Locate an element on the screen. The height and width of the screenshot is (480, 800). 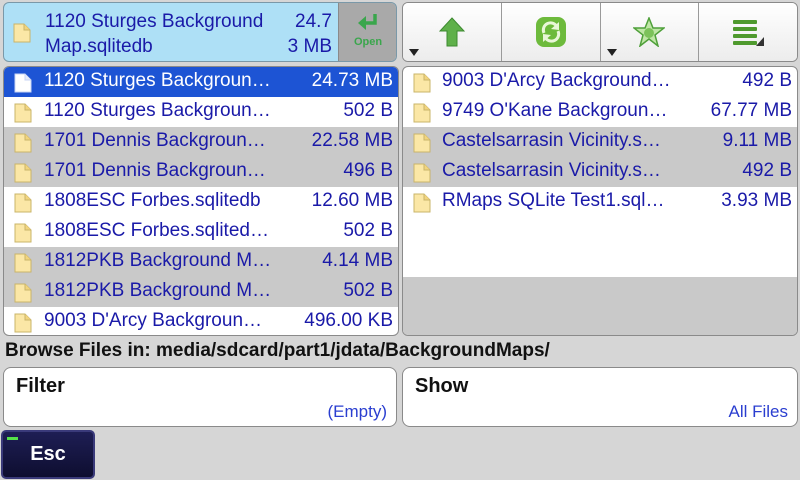
show-title: Show is located at coordinates (442, 386).